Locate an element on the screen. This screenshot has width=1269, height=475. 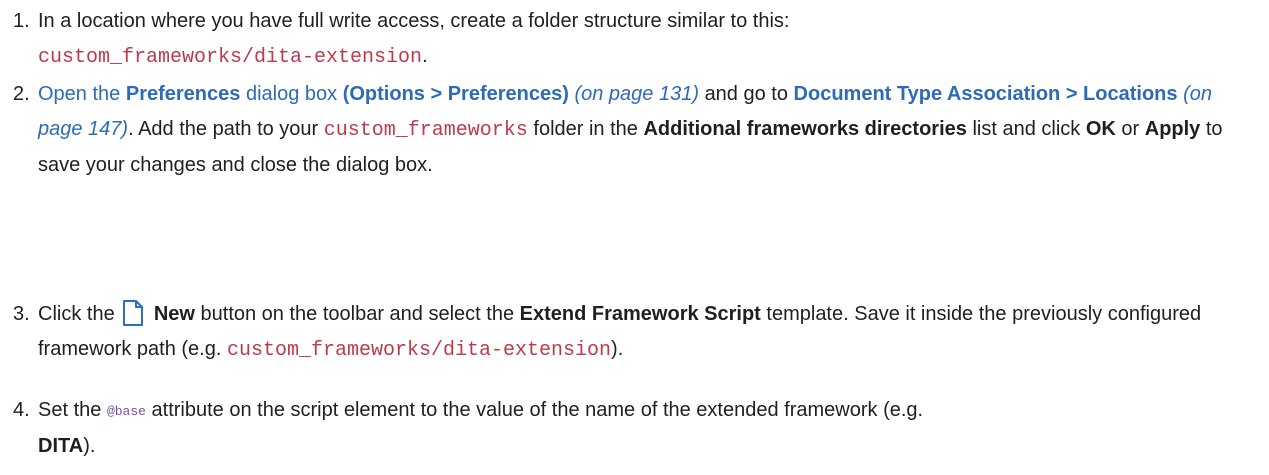
framework-path-code: custom_frameworks/dita-extension is located at coordinates (419, 350).